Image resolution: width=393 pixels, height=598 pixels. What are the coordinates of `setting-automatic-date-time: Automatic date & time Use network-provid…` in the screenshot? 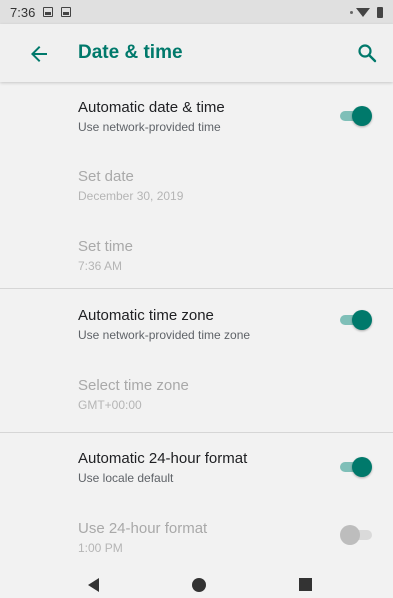 It's located at (196, 116).